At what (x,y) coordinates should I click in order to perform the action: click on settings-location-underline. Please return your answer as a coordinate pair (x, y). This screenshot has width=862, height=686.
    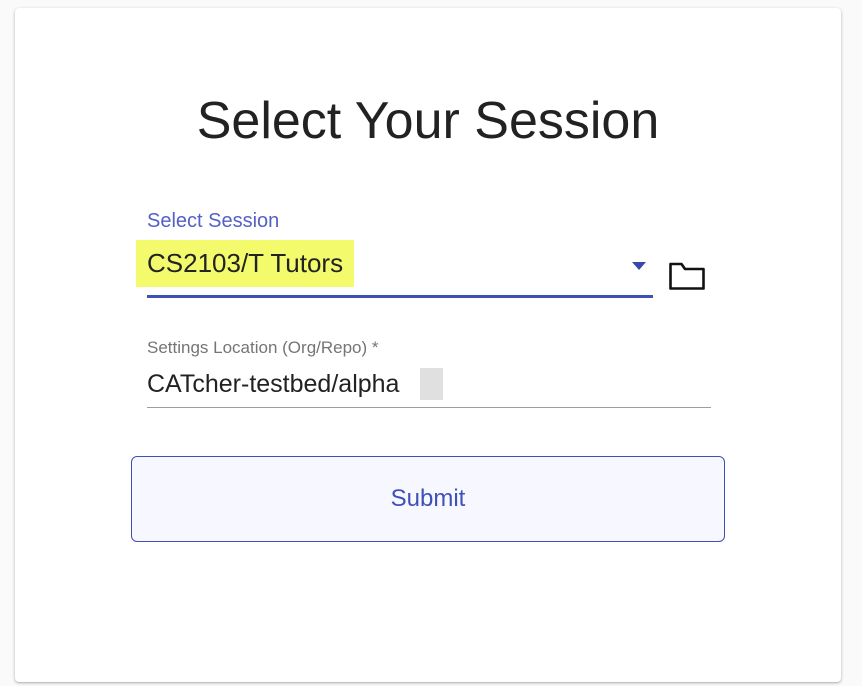
    Looking at the image, I should click on (429, 407).